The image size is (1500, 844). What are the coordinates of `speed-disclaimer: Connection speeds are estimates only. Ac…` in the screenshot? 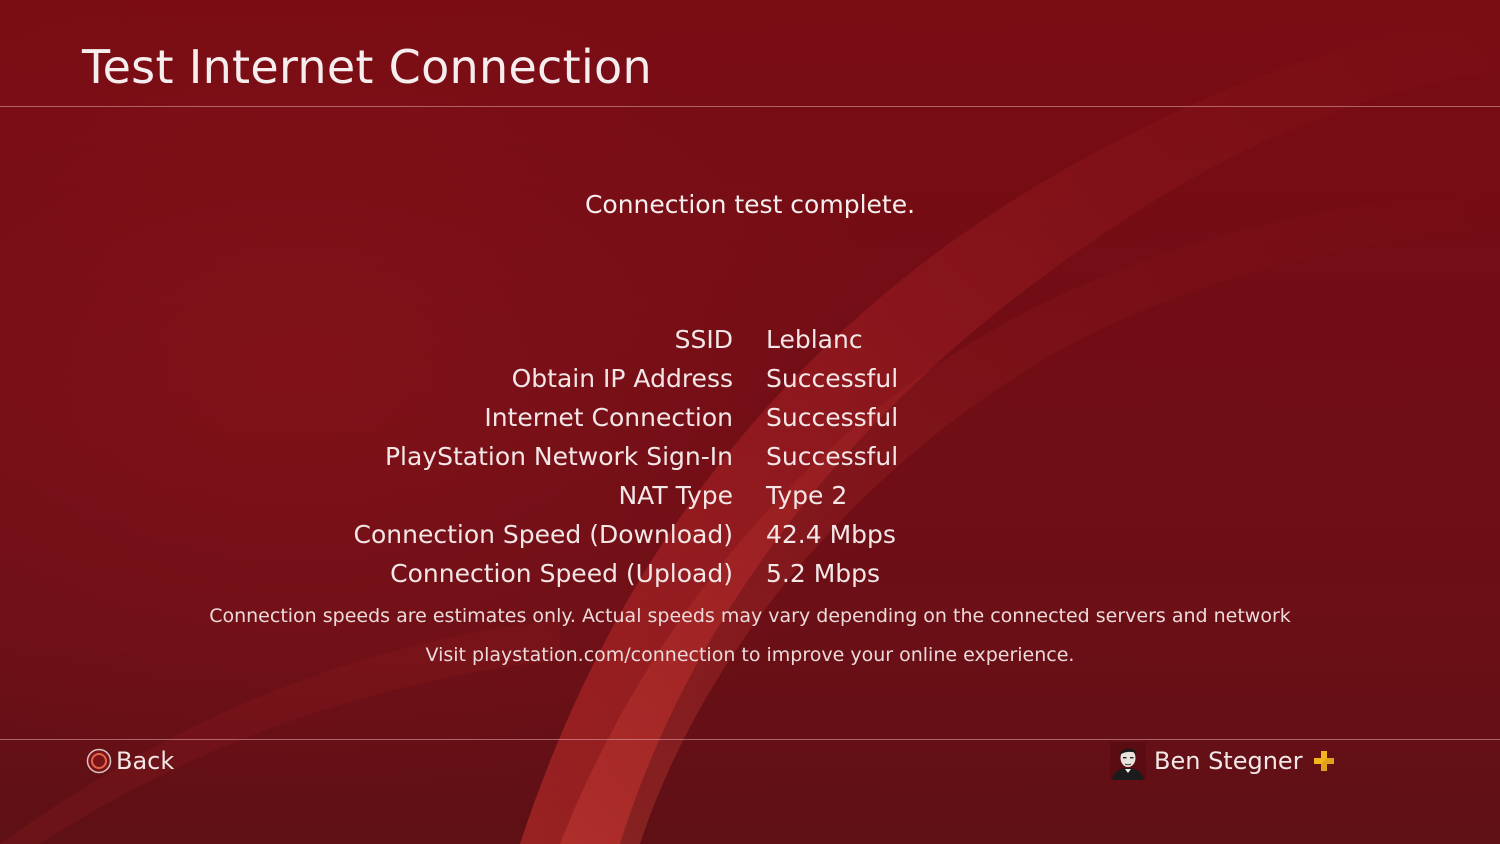 It's located at (750, 616).